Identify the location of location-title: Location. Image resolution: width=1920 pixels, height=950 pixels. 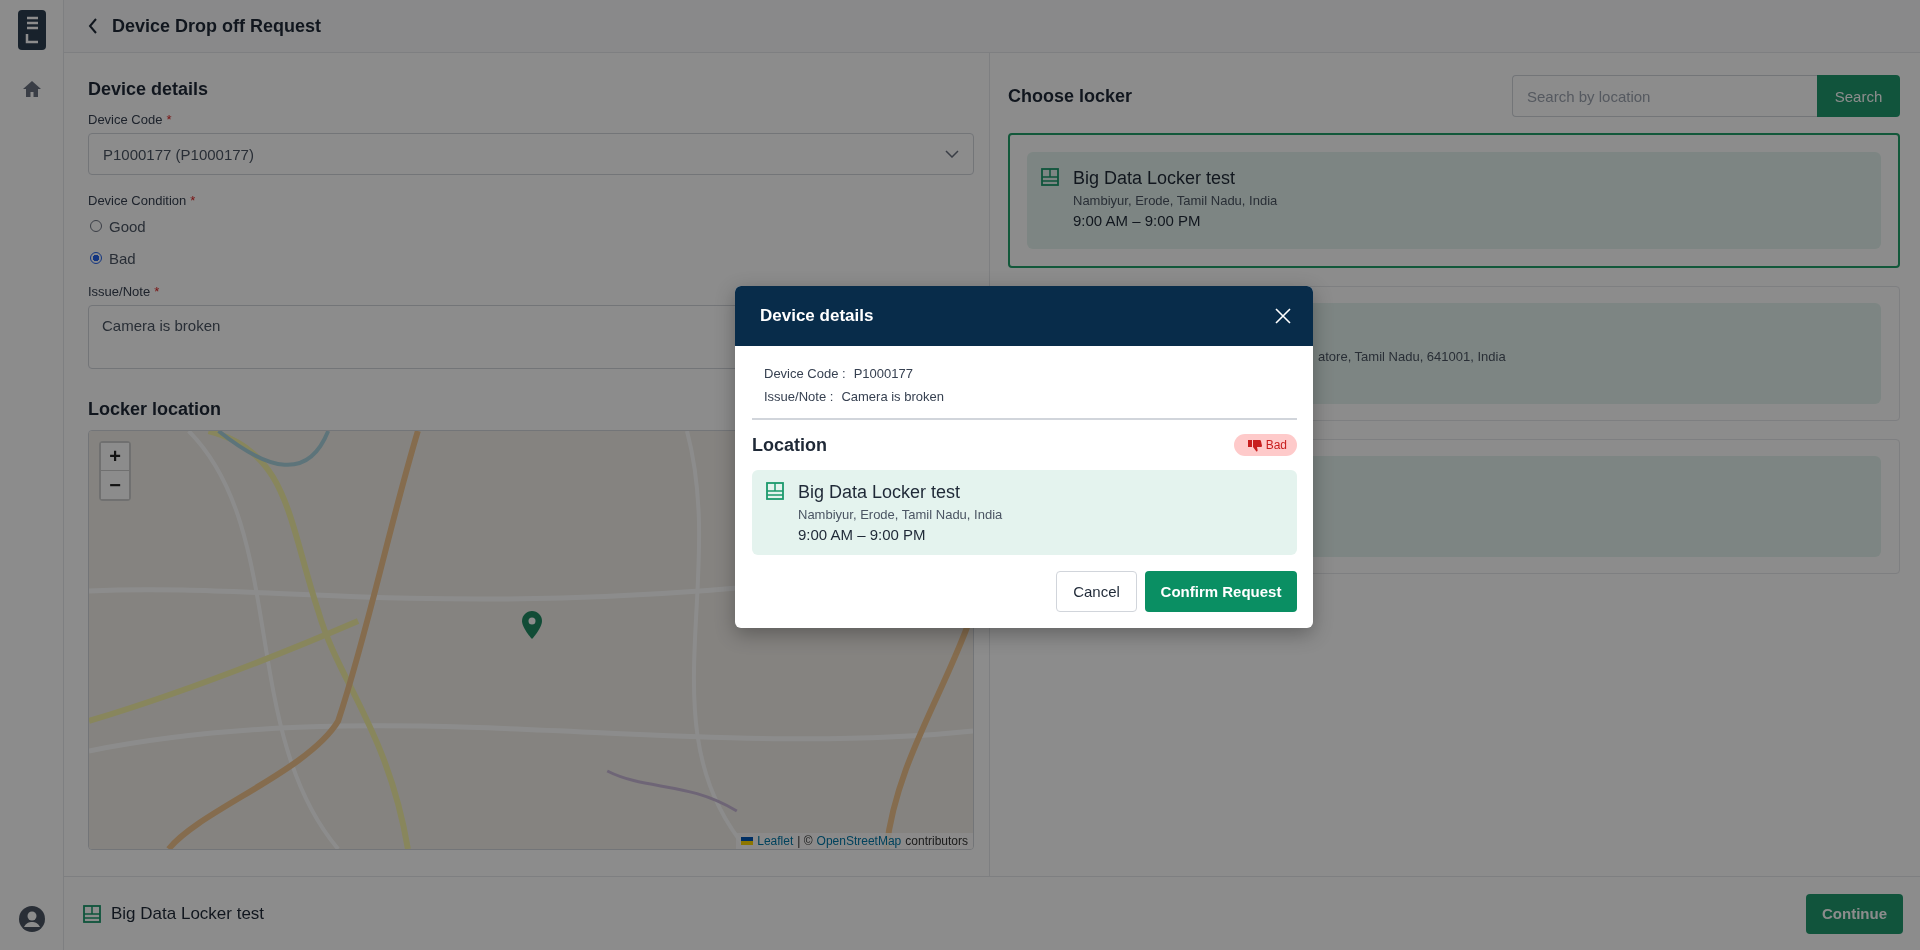
(789, 445).